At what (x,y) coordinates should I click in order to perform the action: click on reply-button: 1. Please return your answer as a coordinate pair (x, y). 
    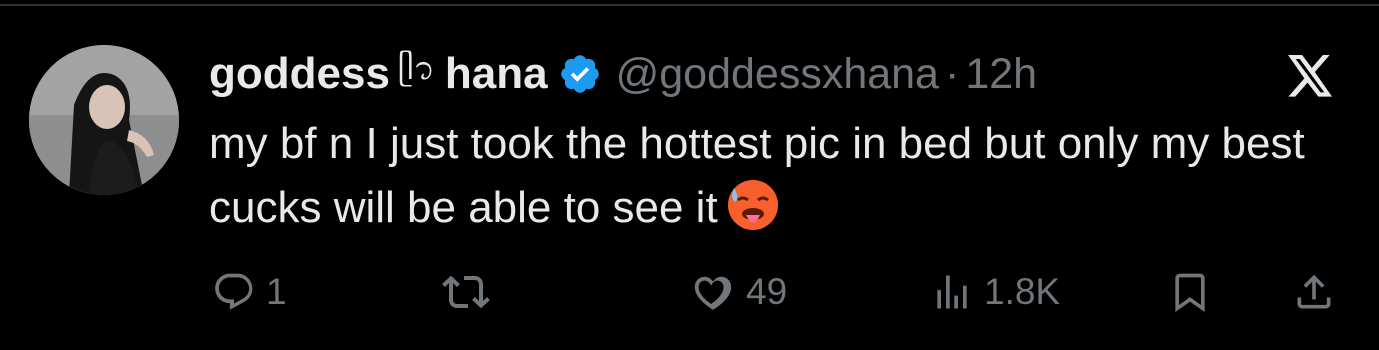
    Looking at the image, I should click on (249, 292).